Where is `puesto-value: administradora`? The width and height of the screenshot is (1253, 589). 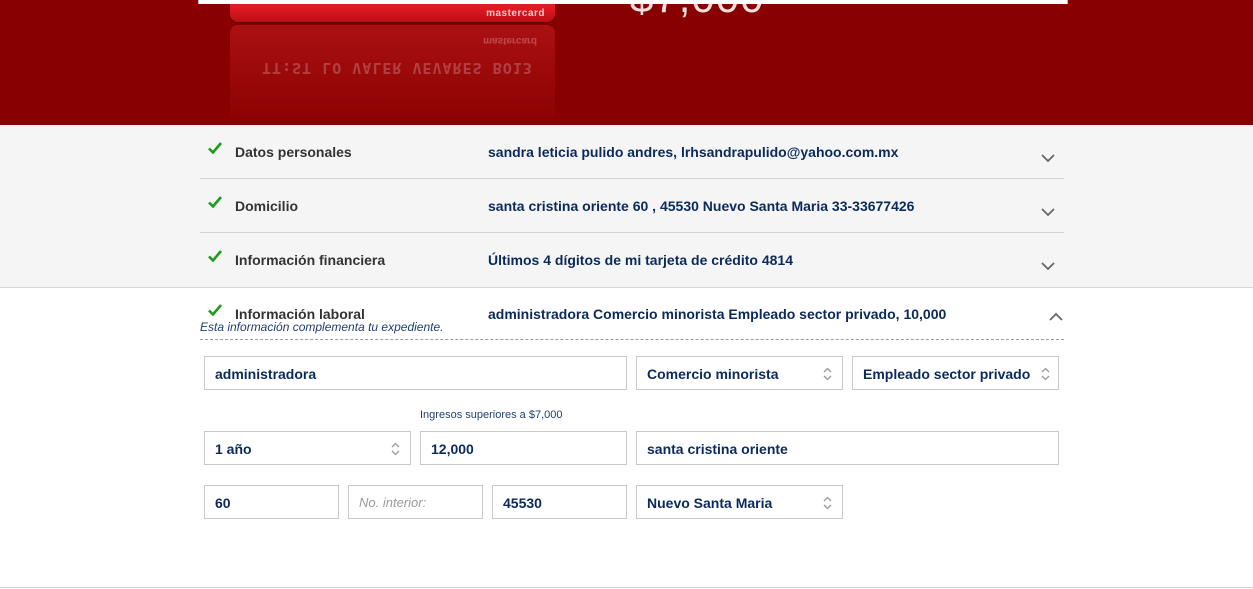
puesto-value: administradora is located at coordinates (266, 374).